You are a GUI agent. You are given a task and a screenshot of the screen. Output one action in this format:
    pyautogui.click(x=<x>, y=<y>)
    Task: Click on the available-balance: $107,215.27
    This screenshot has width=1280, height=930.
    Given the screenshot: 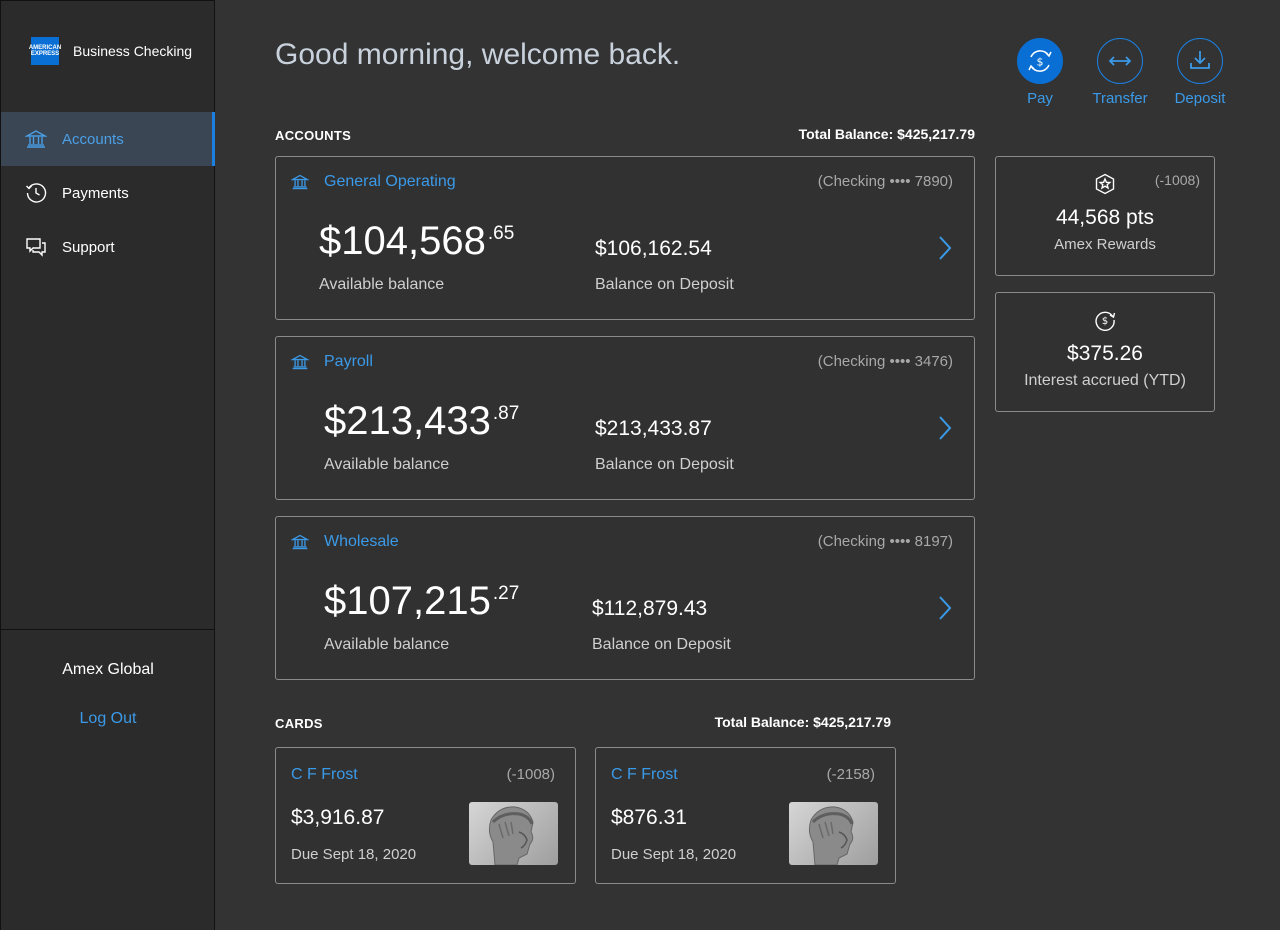 What is the action you would take?
    pyautogui.click(x=421, y=601)
    